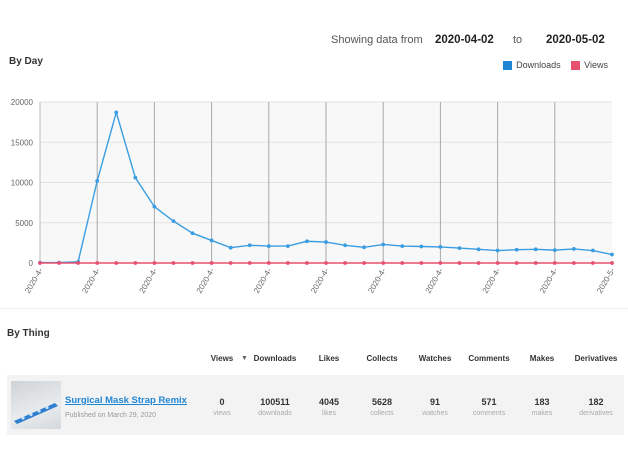 The image size is (628, 472). What do you see at coordinates (596, 358) in the screenshot?
I see `col-header-derivatives: Derivatives` at bounding box center [596, 358].